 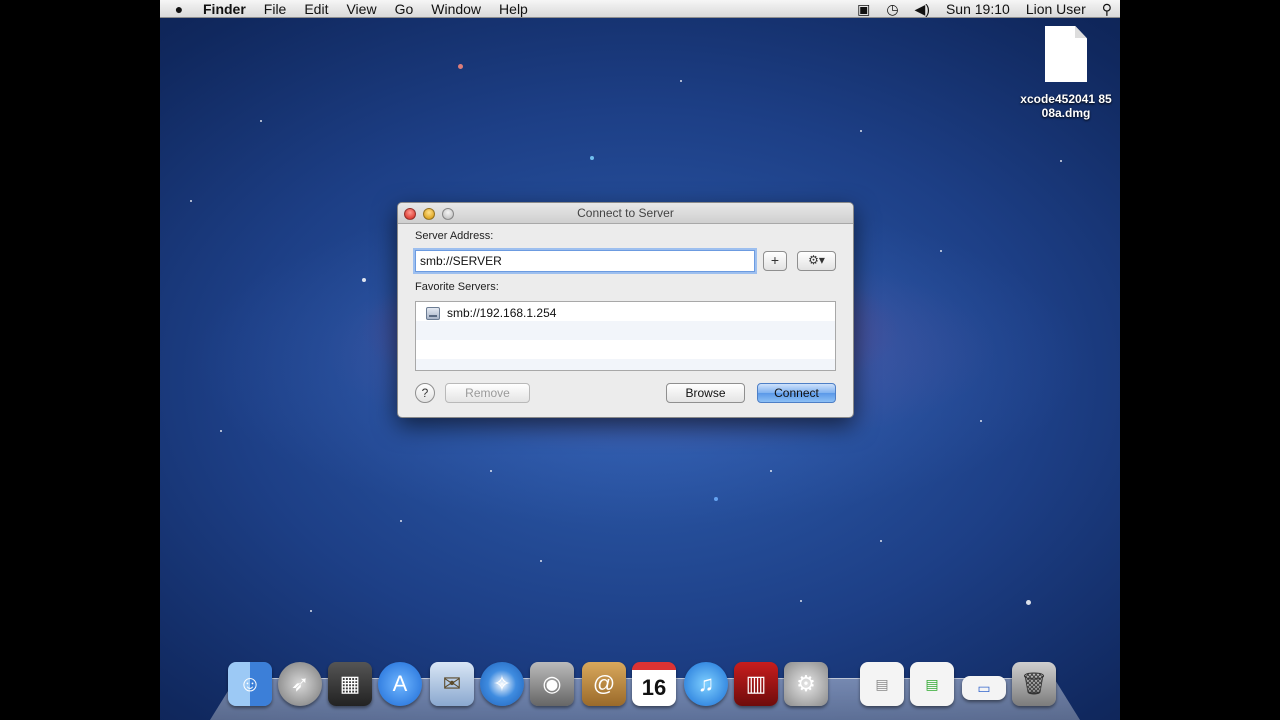 What do you see at coordinates (361, 9) in the screenshot?
I see `menu-view: View` at bounding box center [361, 9].